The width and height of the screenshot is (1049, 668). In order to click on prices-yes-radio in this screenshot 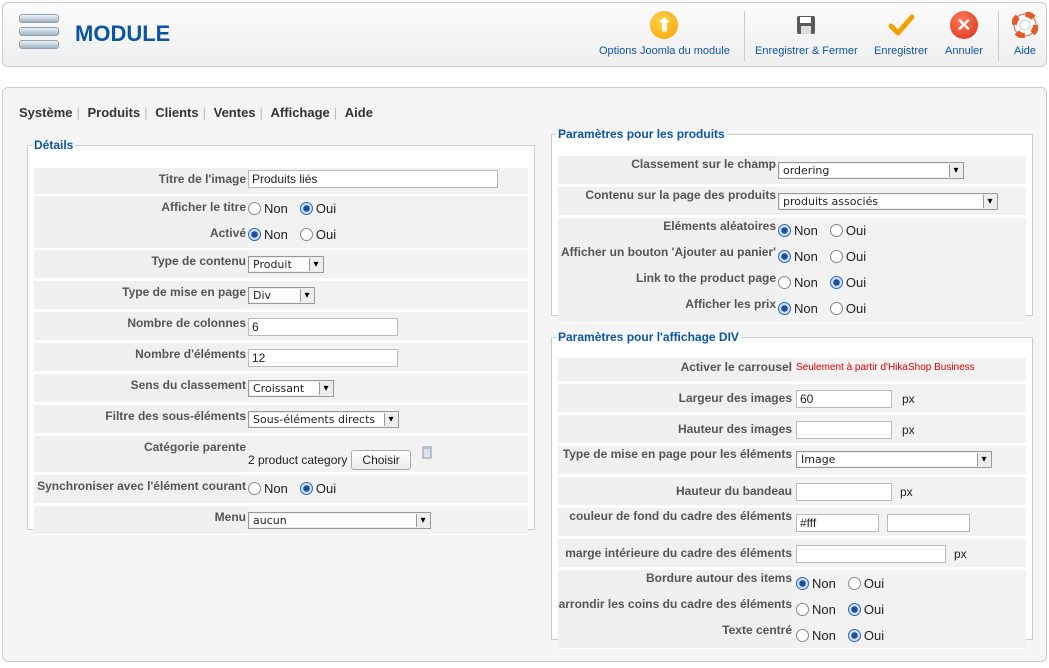, I will do `click(836, 308)`.